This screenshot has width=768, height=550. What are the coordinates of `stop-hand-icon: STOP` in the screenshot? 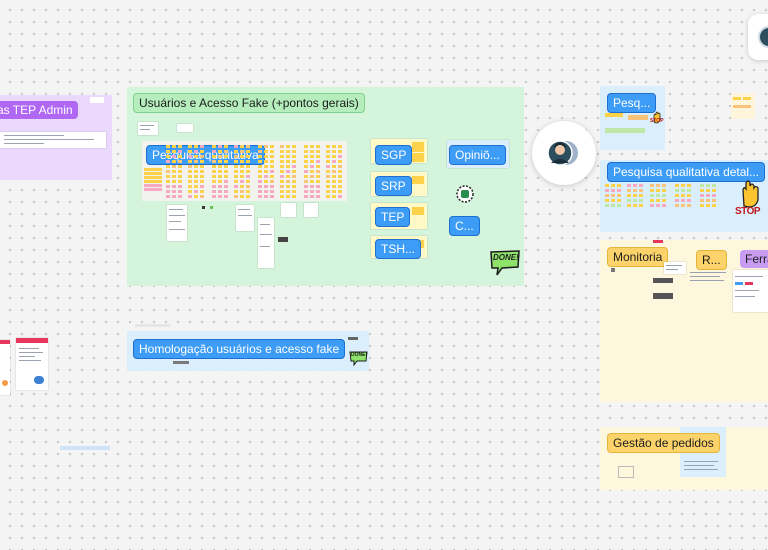 It's located at (657, 117).